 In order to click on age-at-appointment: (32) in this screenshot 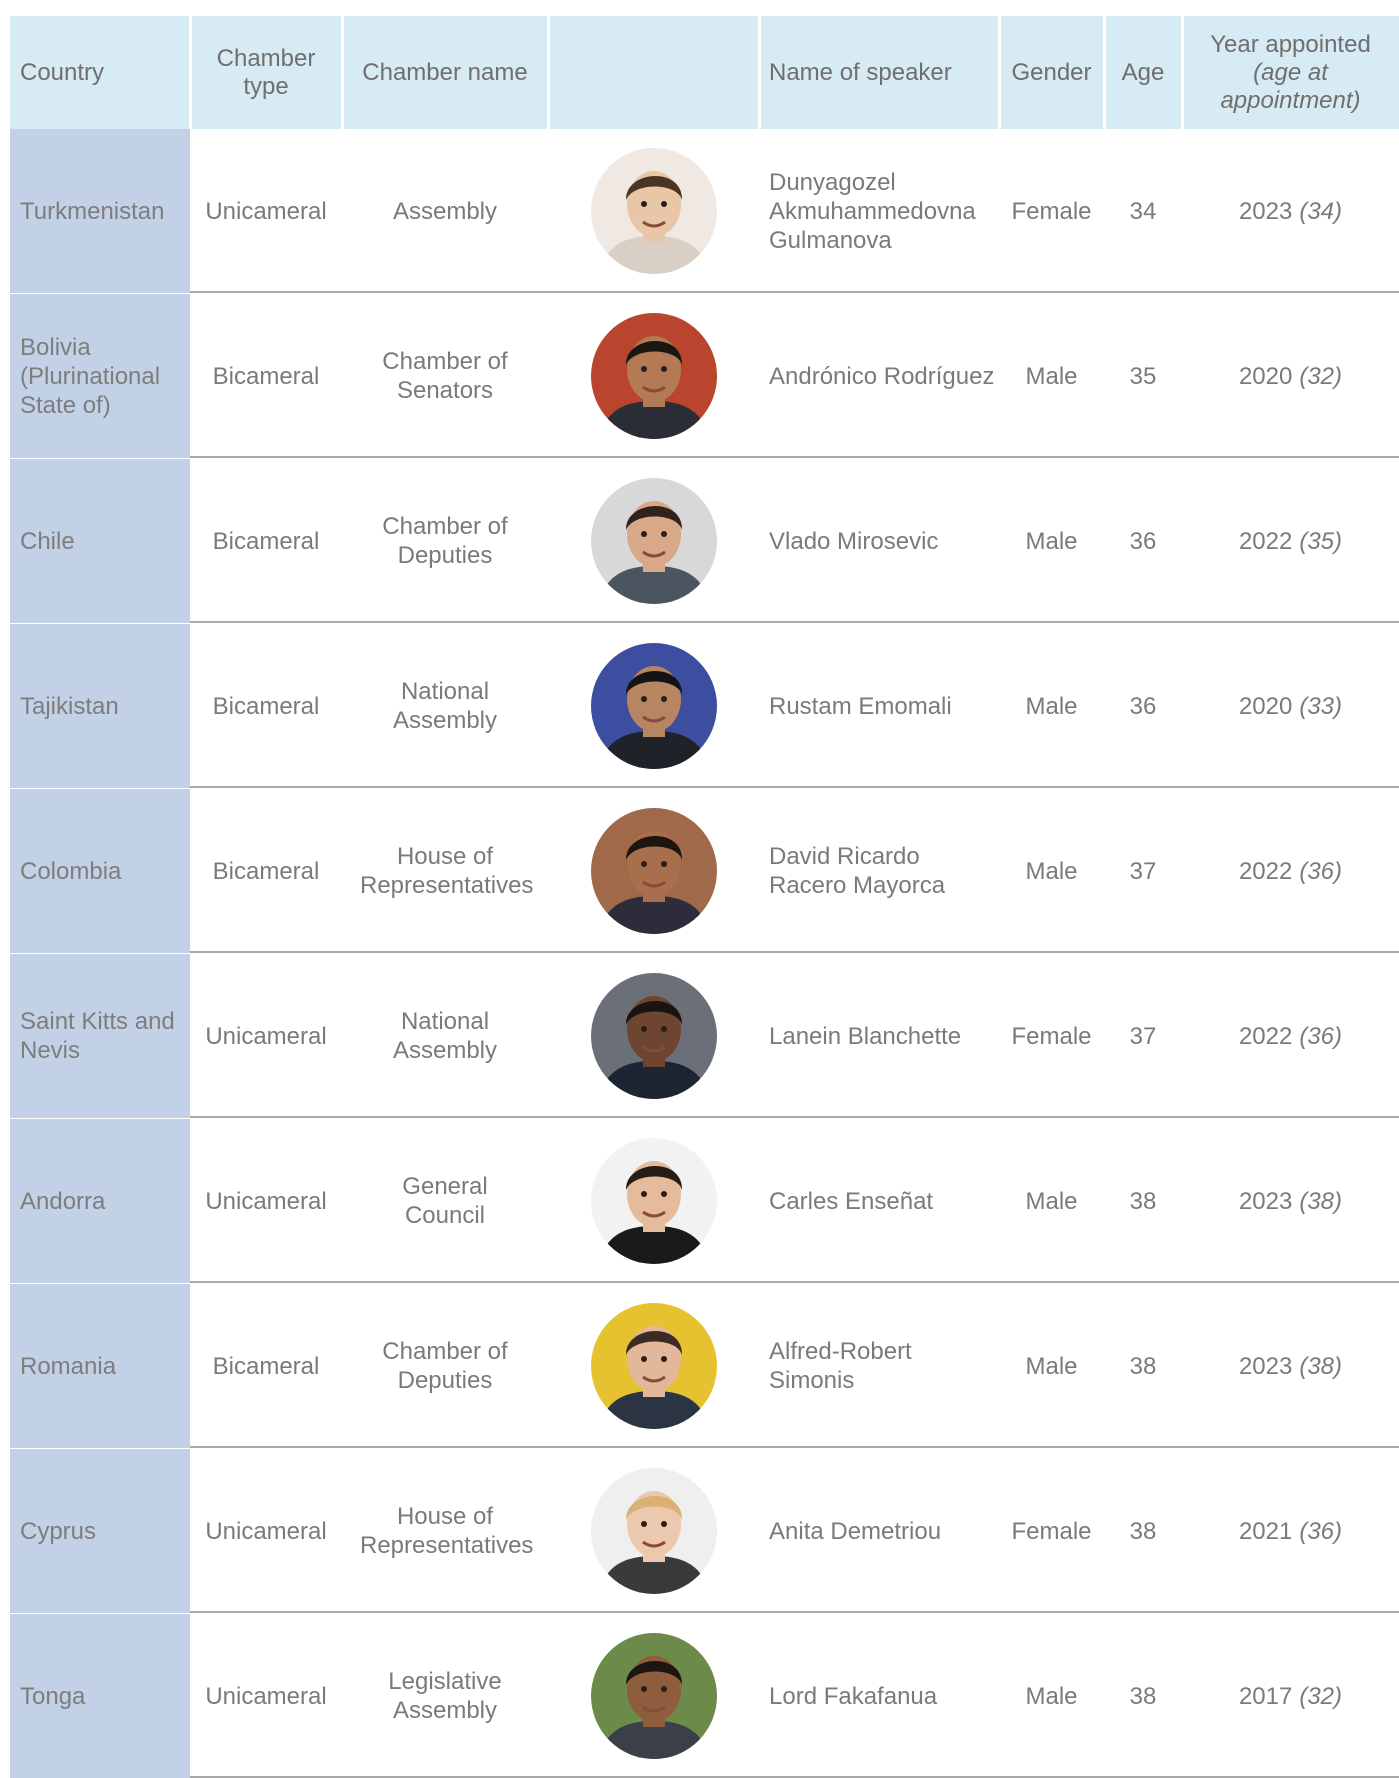, I will do `click(1321, 1696)`.